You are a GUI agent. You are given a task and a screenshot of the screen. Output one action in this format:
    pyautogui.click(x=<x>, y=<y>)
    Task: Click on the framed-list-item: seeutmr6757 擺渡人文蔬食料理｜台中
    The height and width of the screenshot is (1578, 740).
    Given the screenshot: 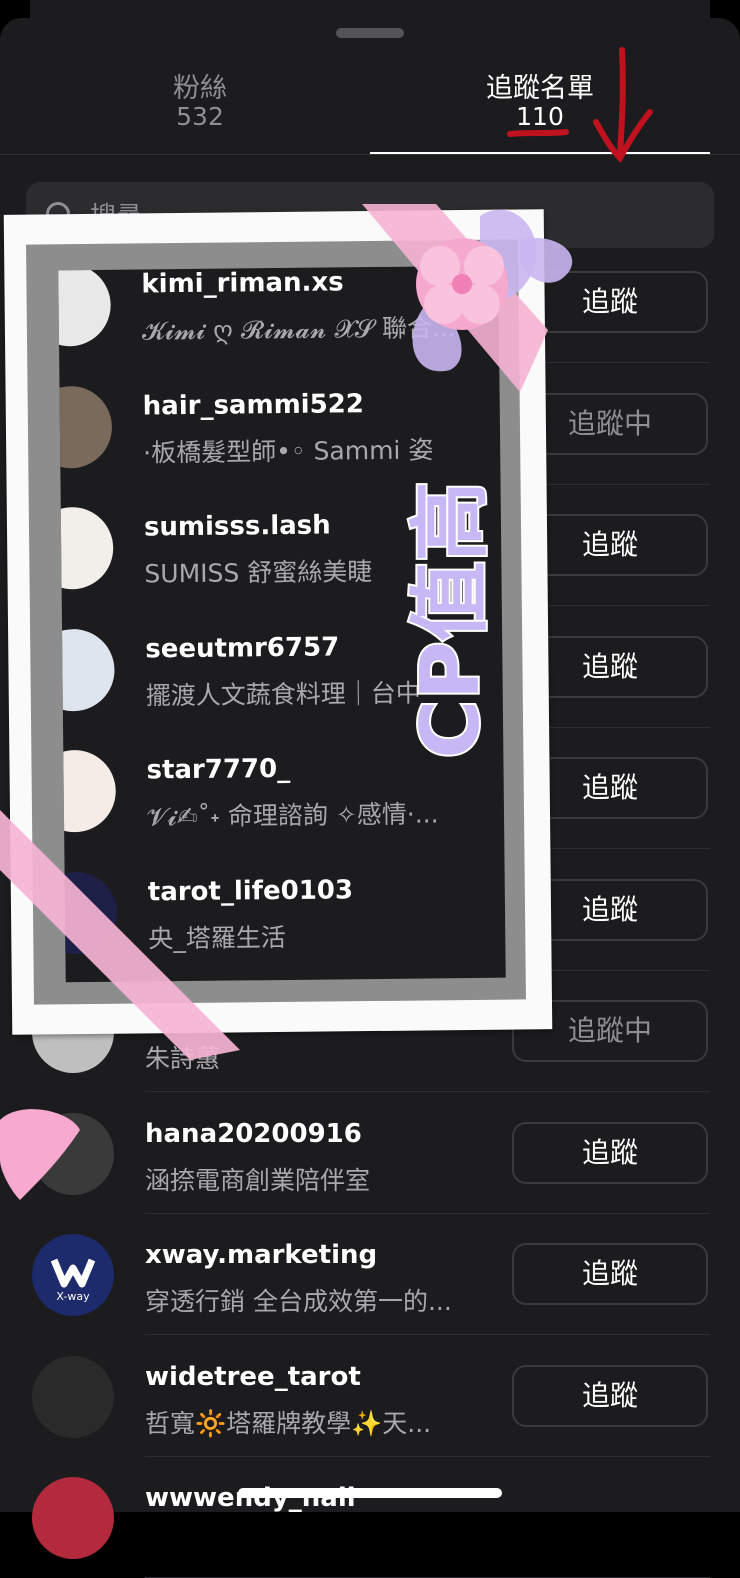 What is the action you would take?
    pyautogui.click(x=281, y=666)
    